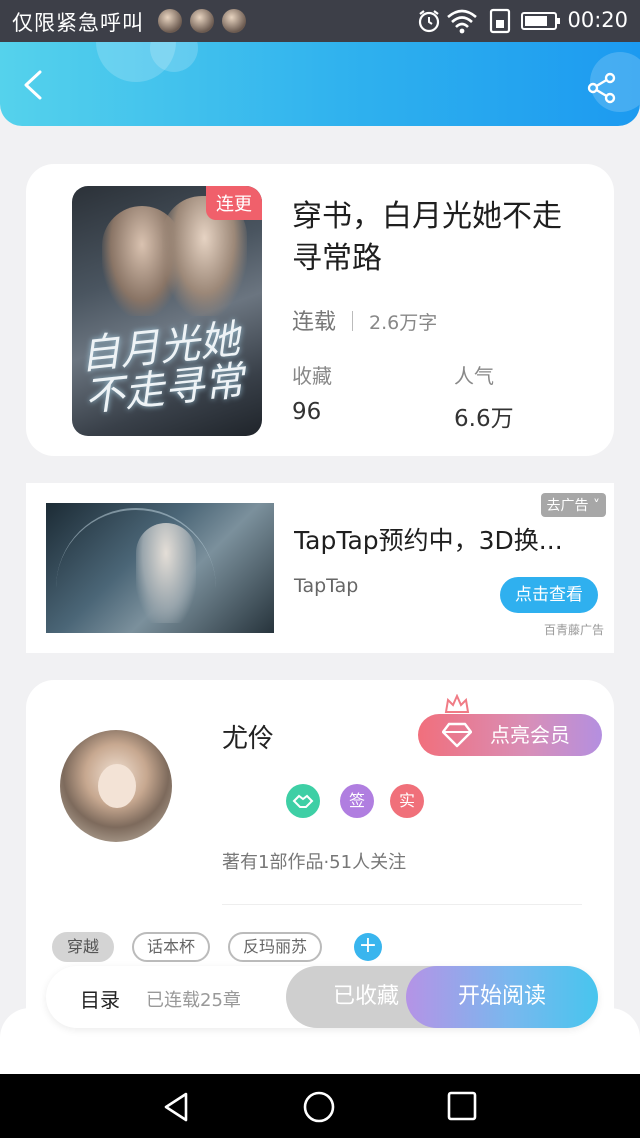  What do you see at coordinates (364, 320) in the screenshot?
I see `book-meta: 连载 2.6万字` at bounding box center [364, 320].